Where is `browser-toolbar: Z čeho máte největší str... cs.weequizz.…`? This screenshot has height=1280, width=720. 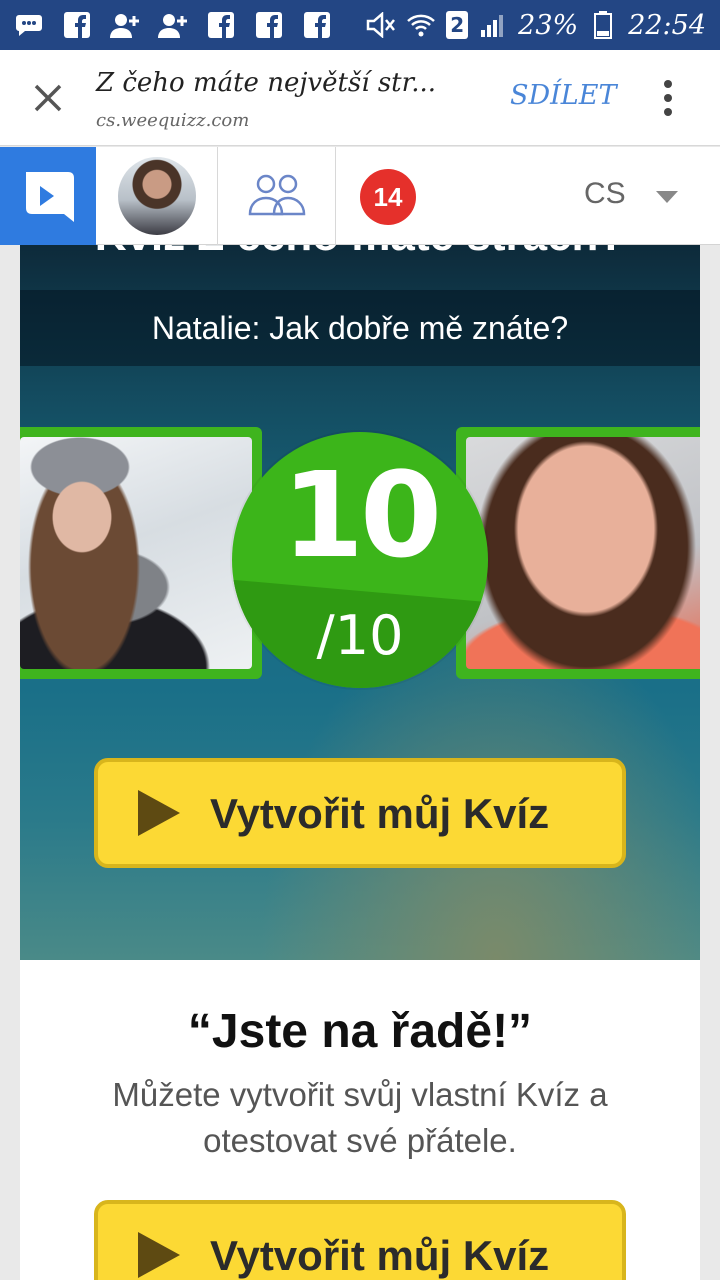
browser-toolbar: Z čeho máte největší str... cs.weequizz.… is located at coordinates (360, 98).